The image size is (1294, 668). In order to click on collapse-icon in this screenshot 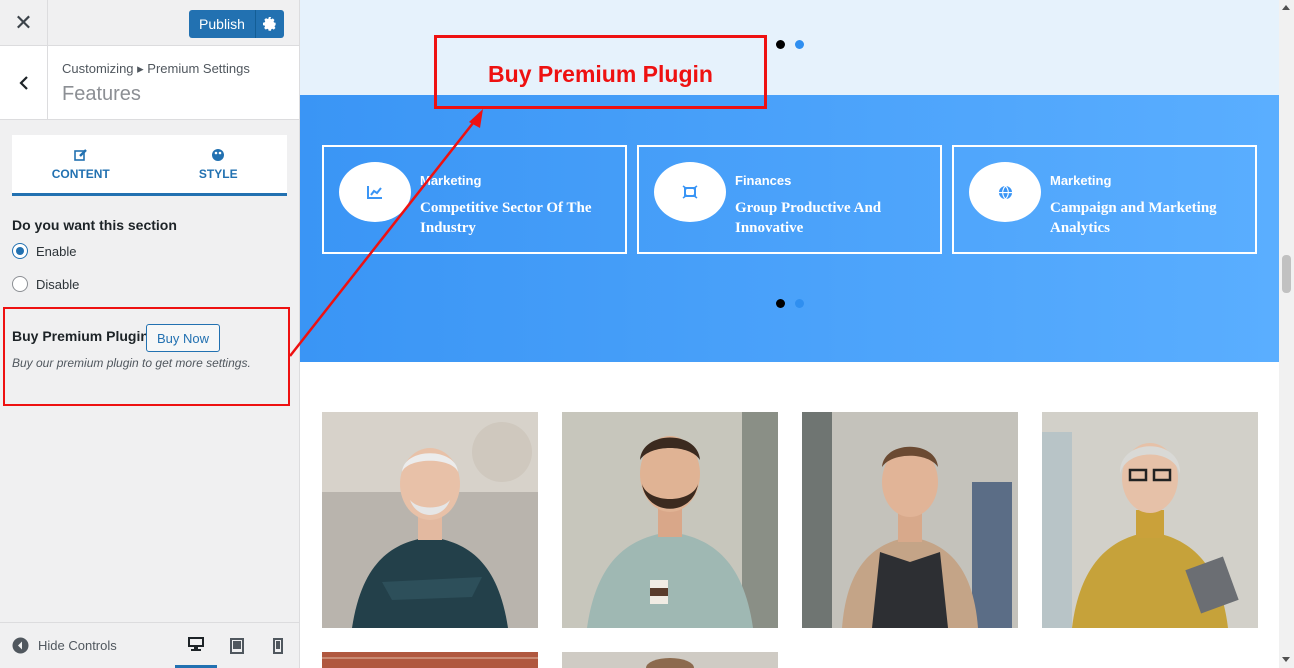, I will do `click(20, 645)`.